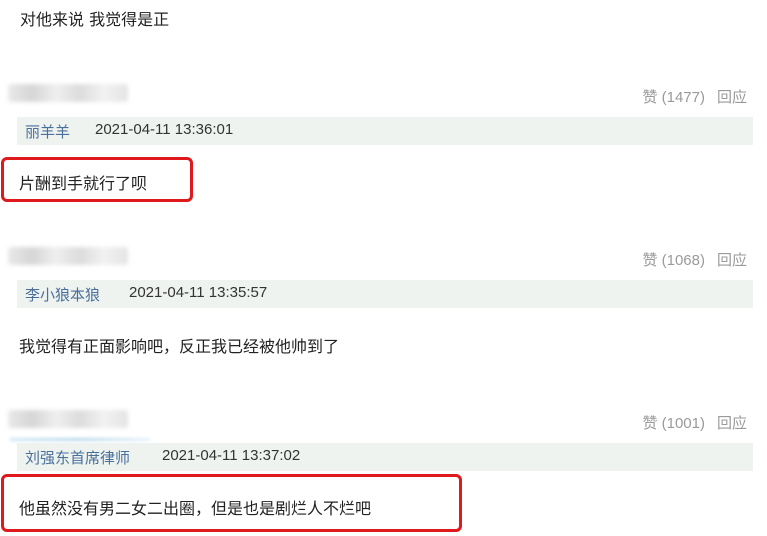 This screenshot has width=767, height=536. Describe the element at coordinates (673, 97) in the screenshot. I see `like-button: 赞 (1477)` at that location.